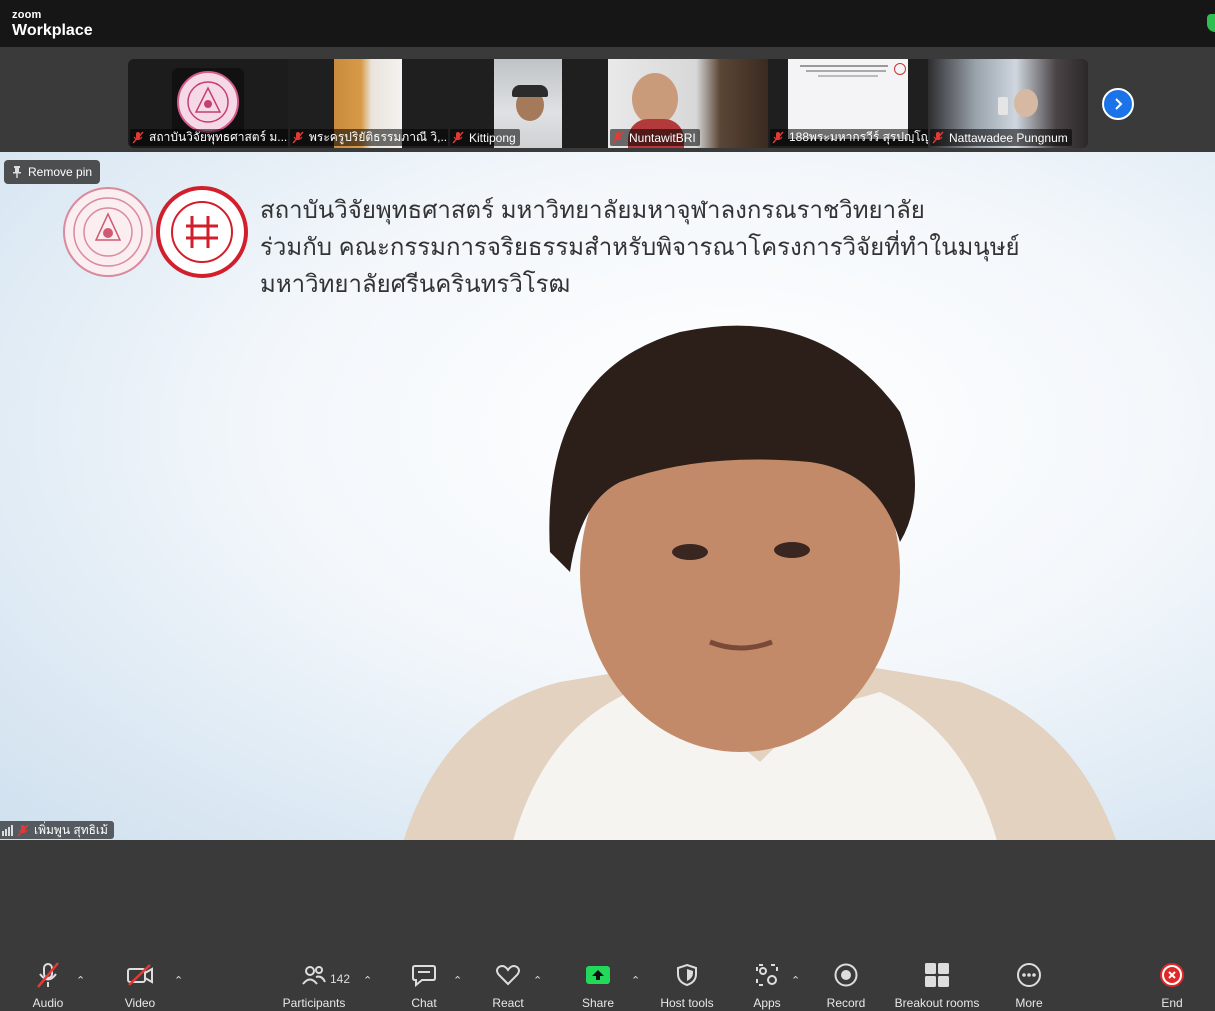  Describe the element at coordinates (457, 980) in the screenshot. I see `chat-options-chevron-icon: ⌃` at that location.